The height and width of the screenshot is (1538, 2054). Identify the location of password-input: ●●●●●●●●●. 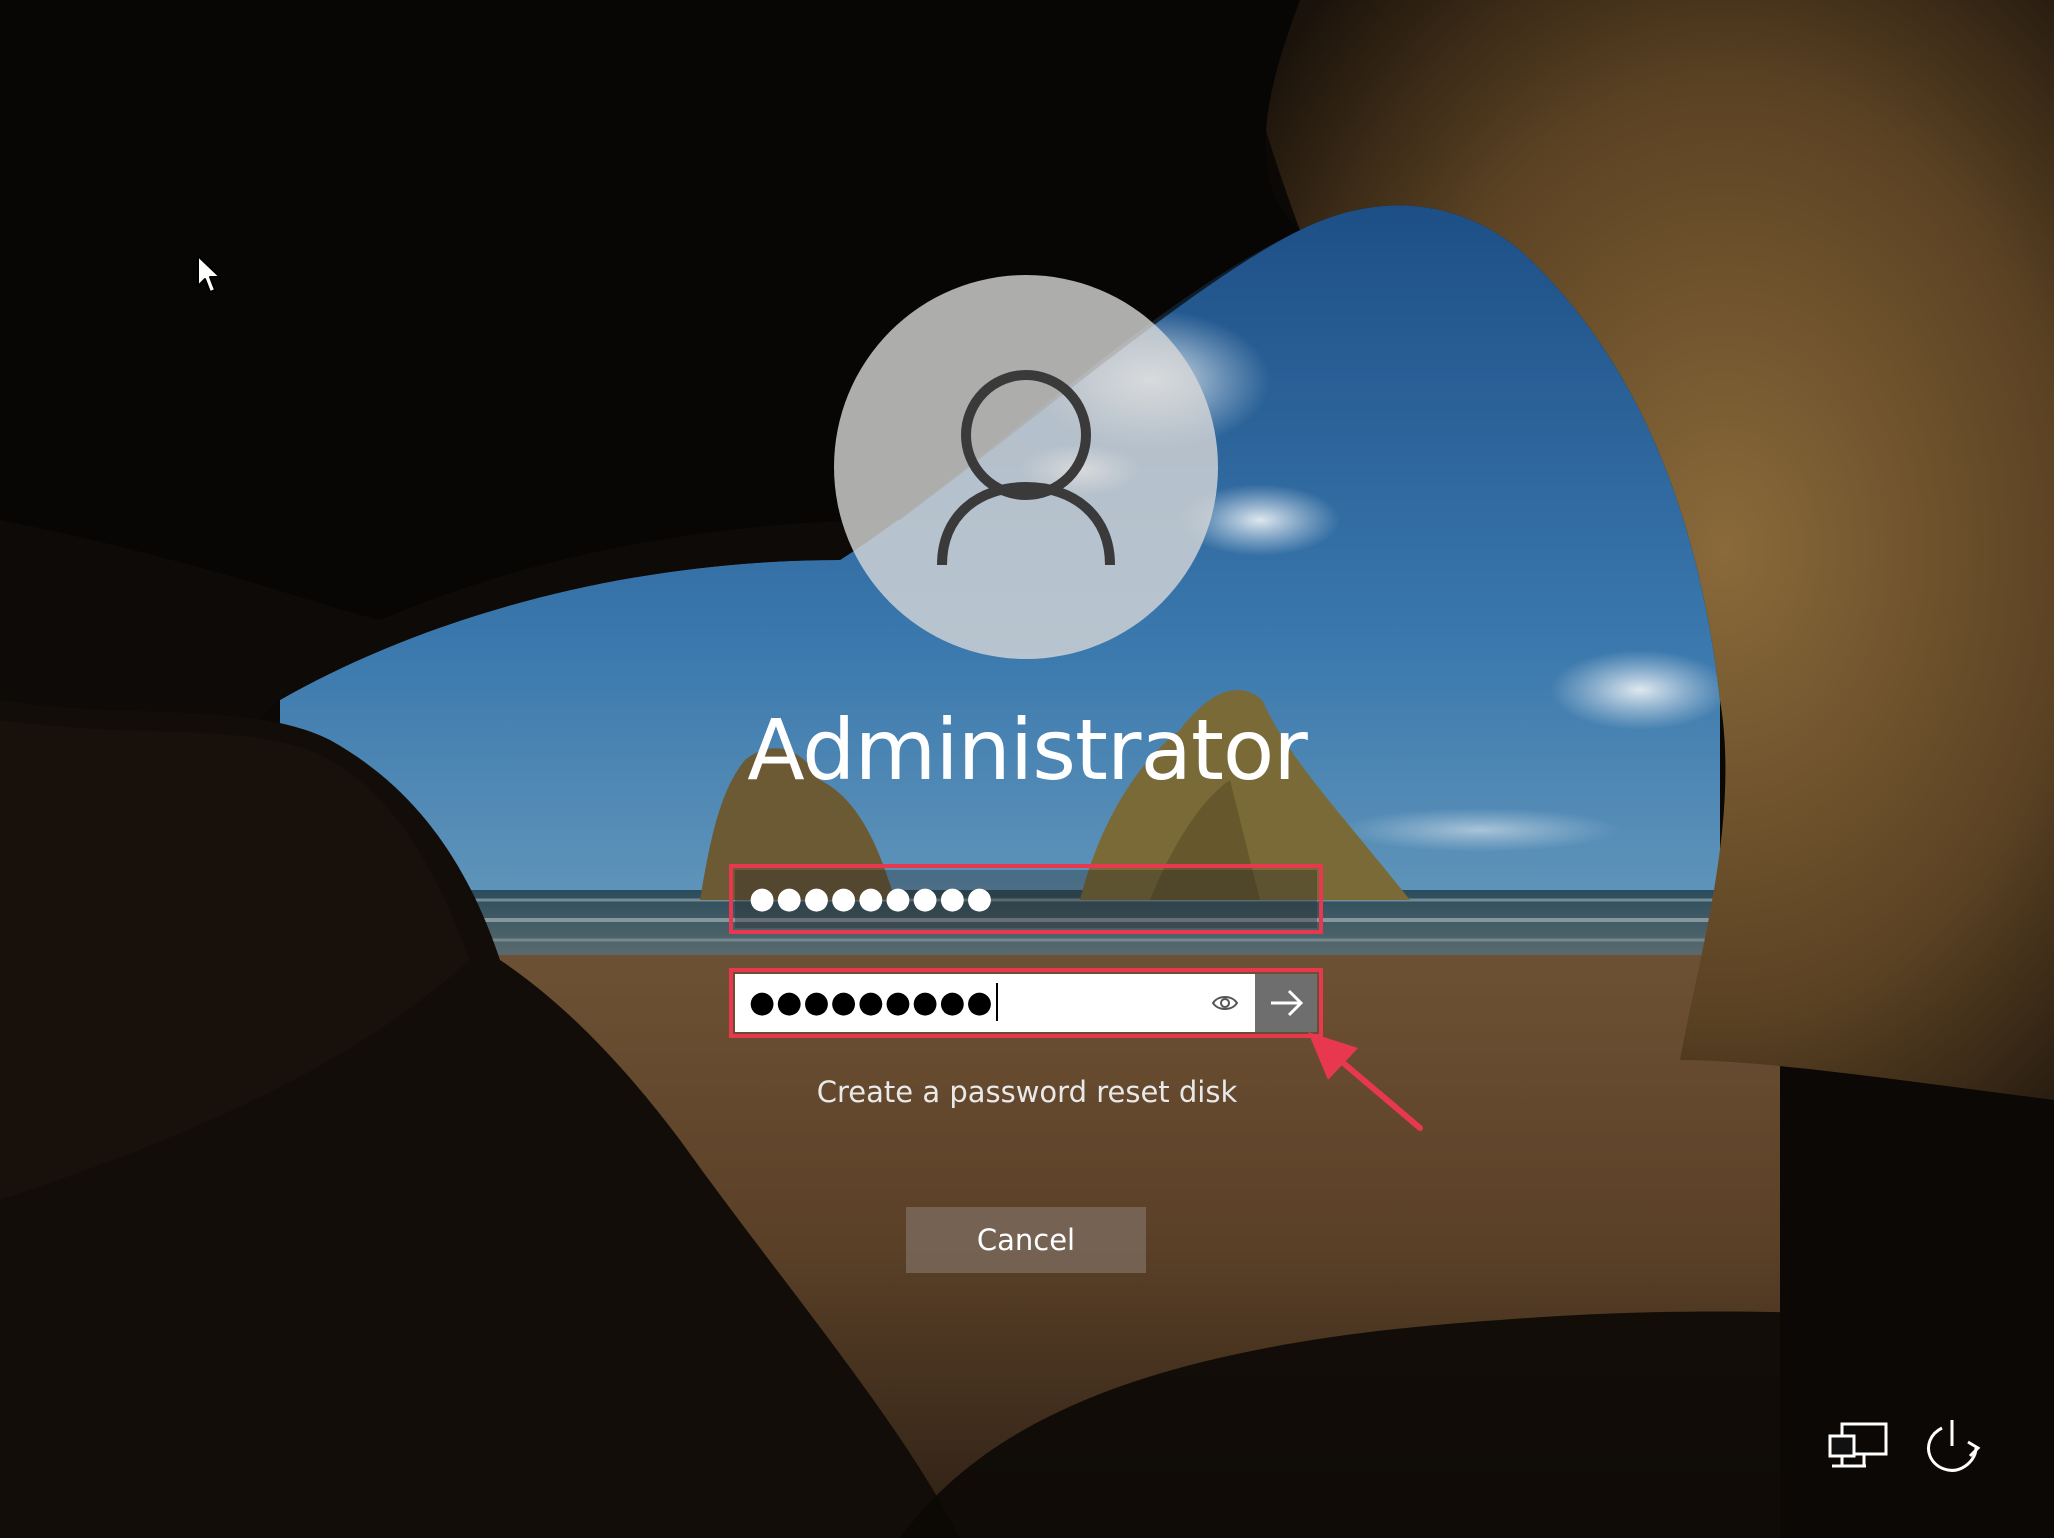
(995, 1003).